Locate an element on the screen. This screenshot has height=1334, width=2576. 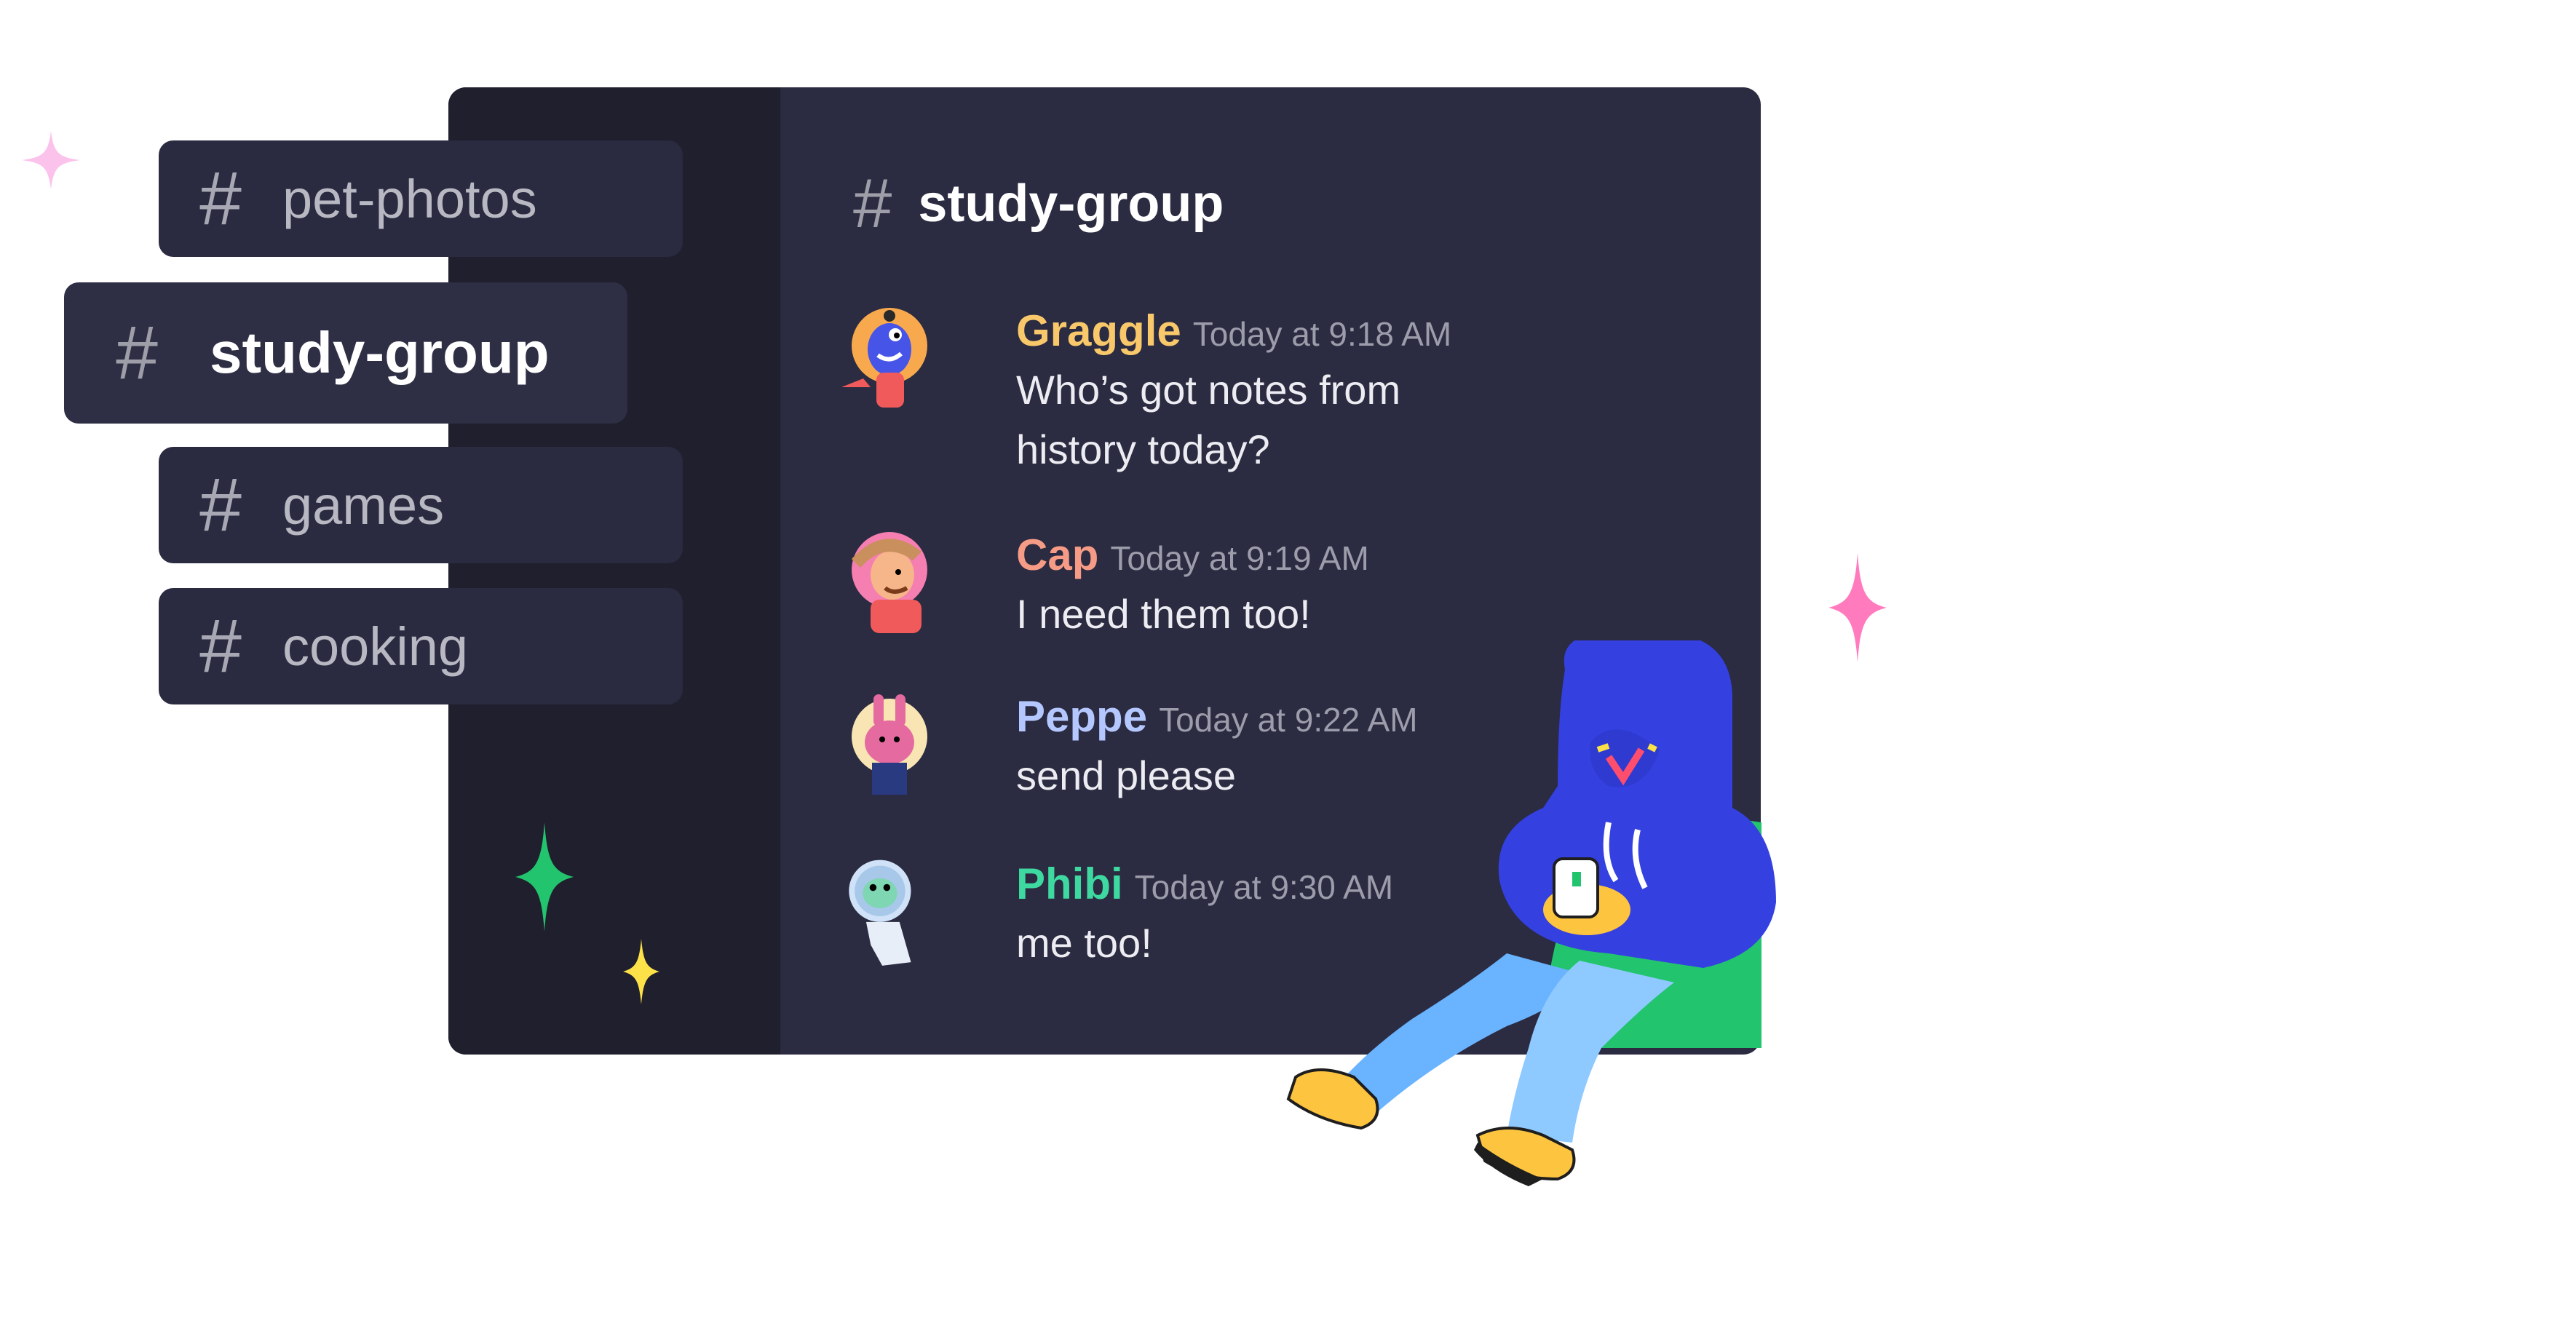
channel-label: study-group is located at coordinates (380, 352).